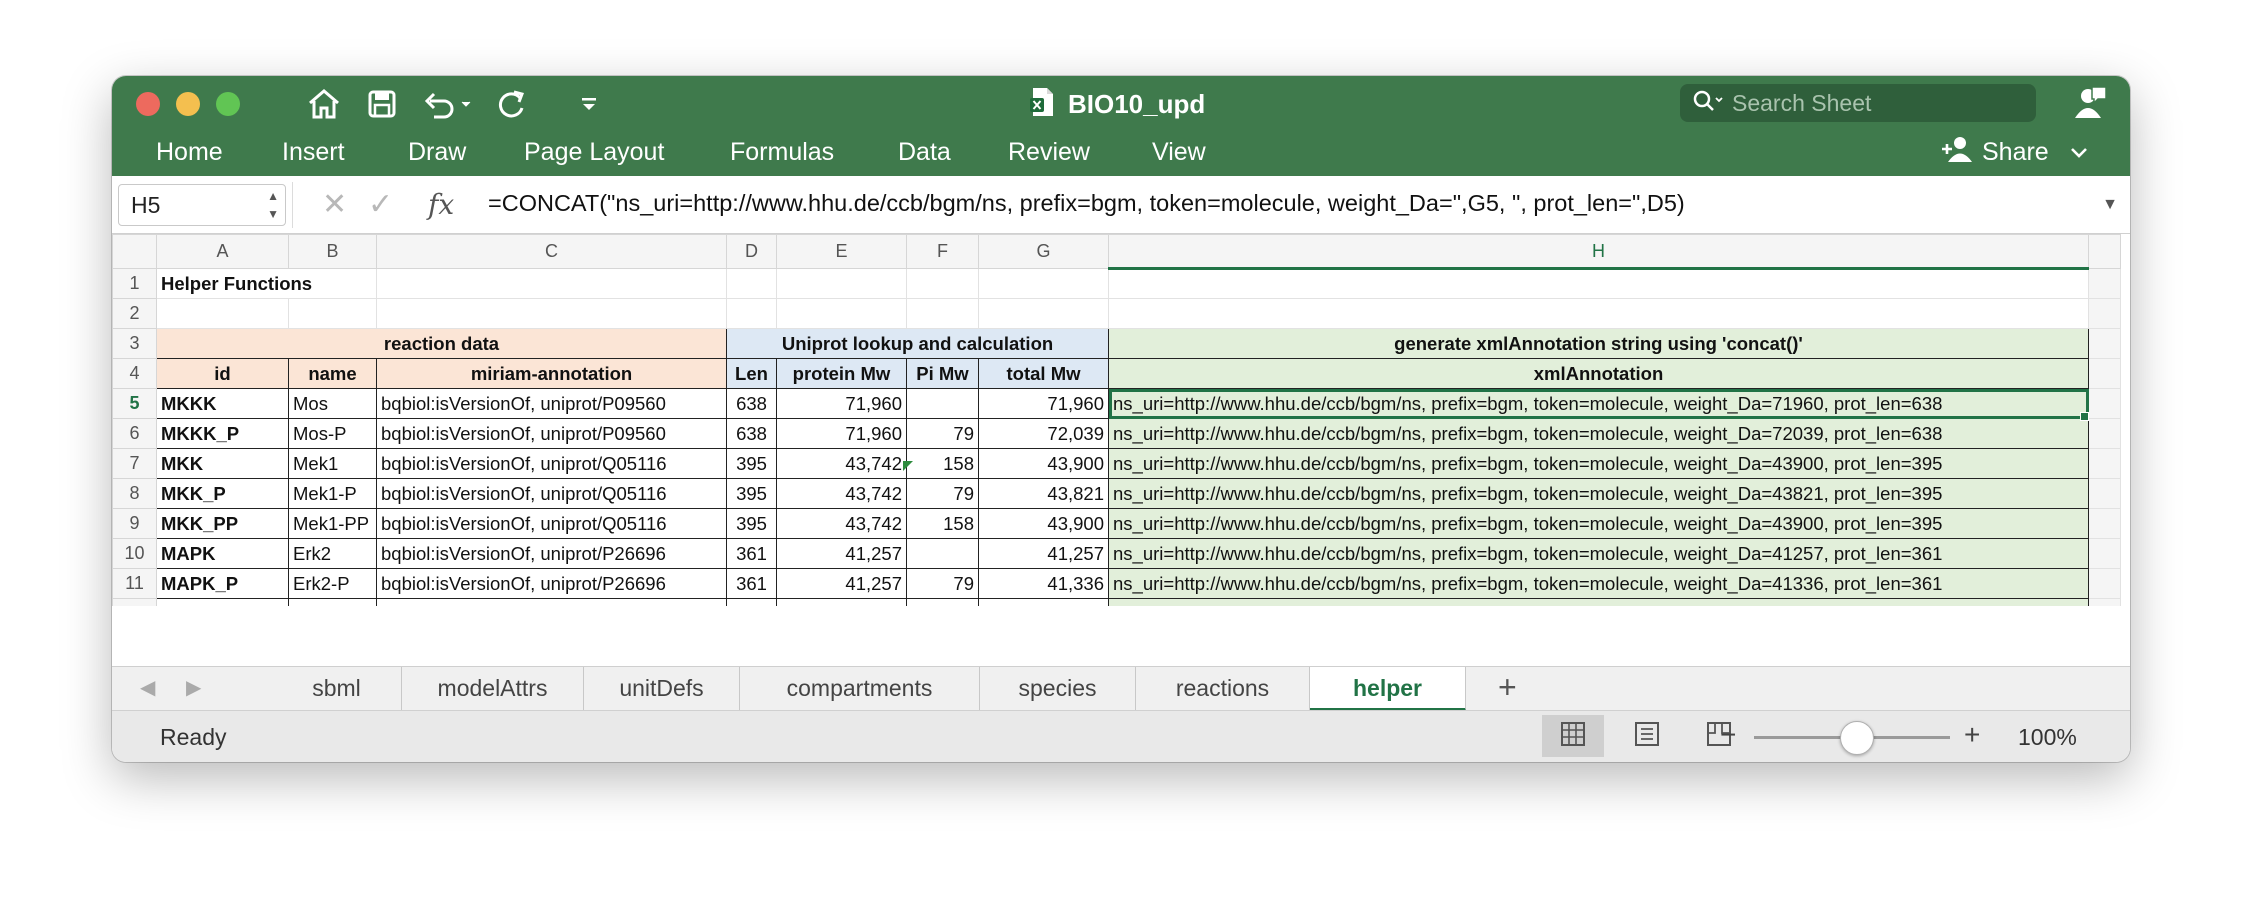 The image size is (2242, 910). What do you see at coordinates (134, 602) in the screenshot?
I see `row-header-12: 12` at bounding box center [134, 602].